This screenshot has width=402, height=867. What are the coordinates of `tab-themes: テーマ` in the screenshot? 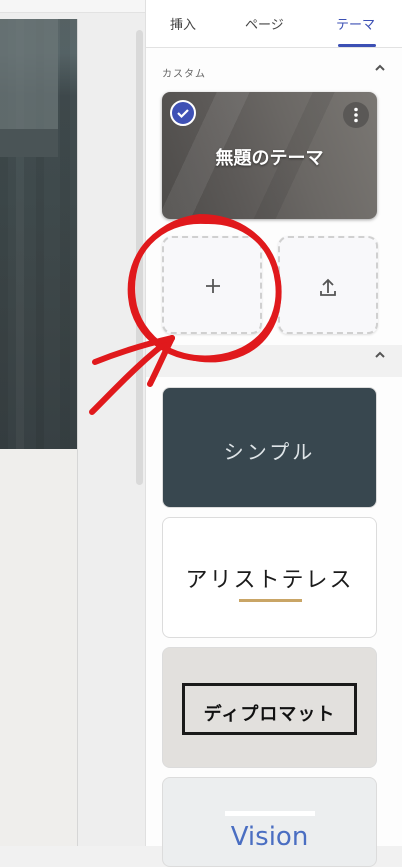 It's located at (355, 23).